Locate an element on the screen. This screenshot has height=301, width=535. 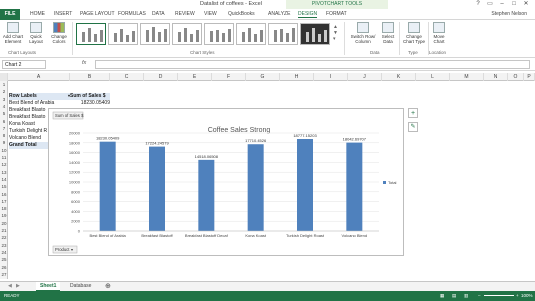
row-header: 13 is located at coordinates (4, 172).